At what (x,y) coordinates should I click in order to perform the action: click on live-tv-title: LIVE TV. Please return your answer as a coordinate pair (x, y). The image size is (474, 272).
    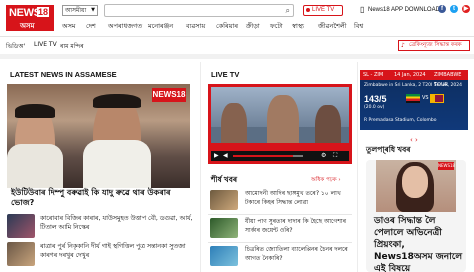
    Looking at the image, I should click on (225, 74).